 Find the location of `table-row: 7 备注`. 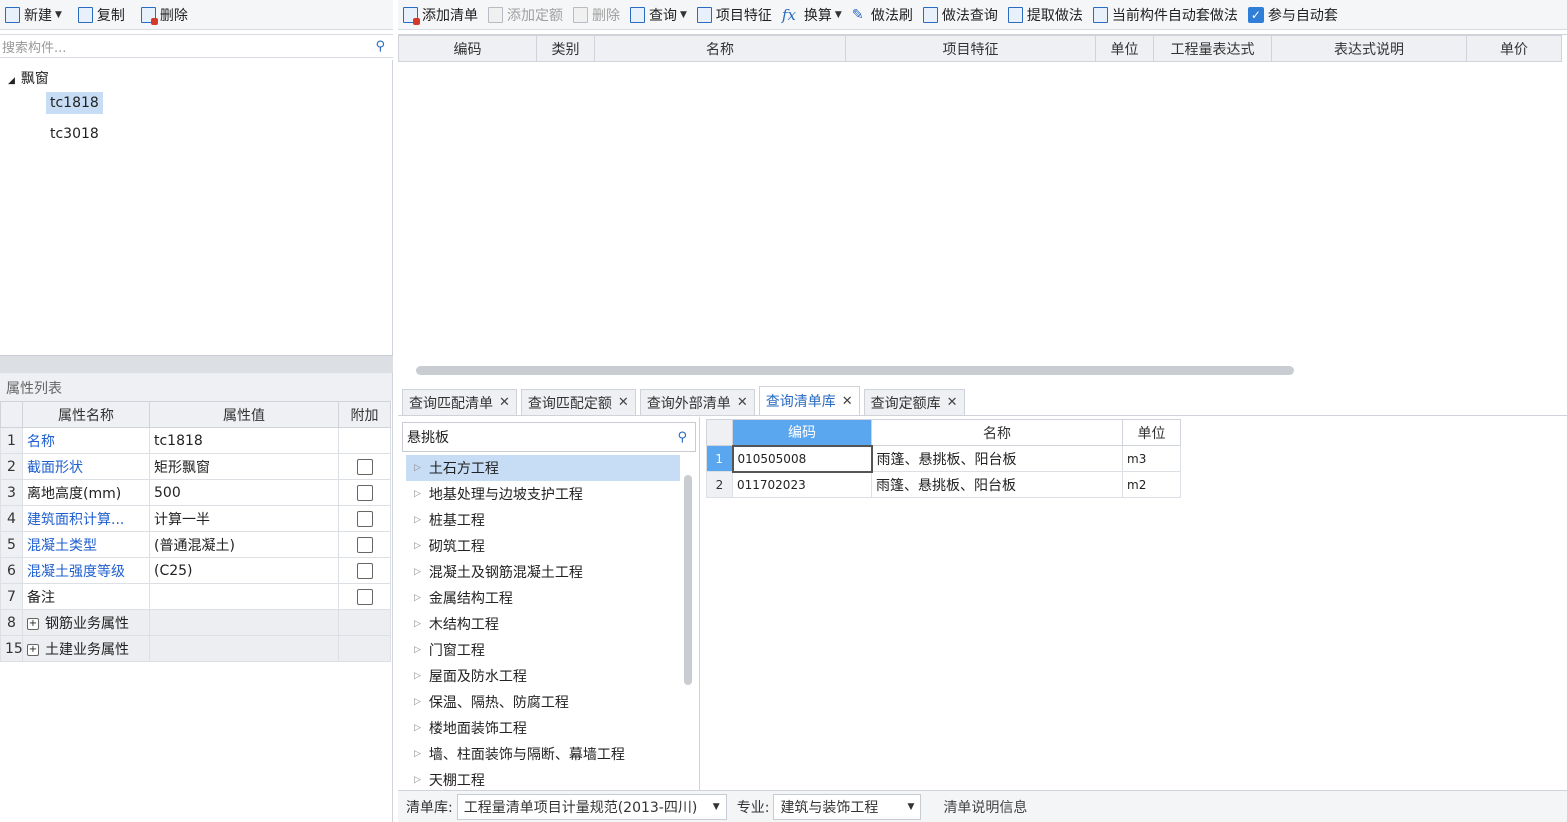

table-row: 7 备注 is located at coordinates (195, 596).